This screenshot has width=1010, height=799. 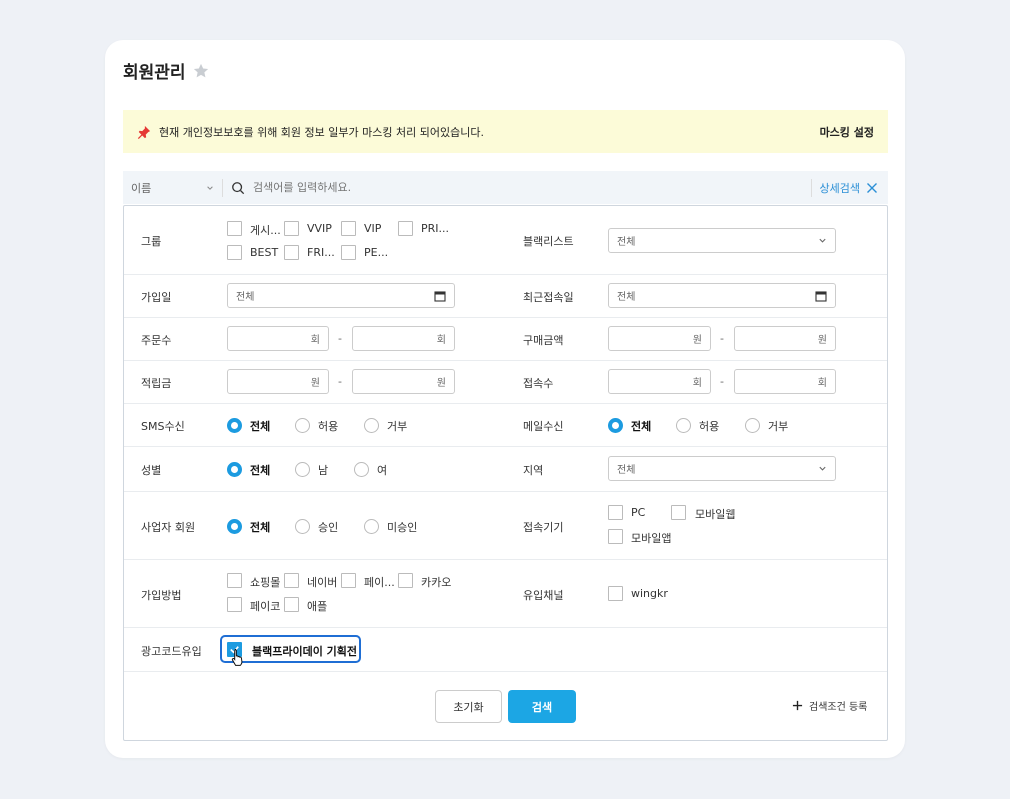 I want to click on masking-settings-link: 마스킹 설정, so click(x=847, y=132).